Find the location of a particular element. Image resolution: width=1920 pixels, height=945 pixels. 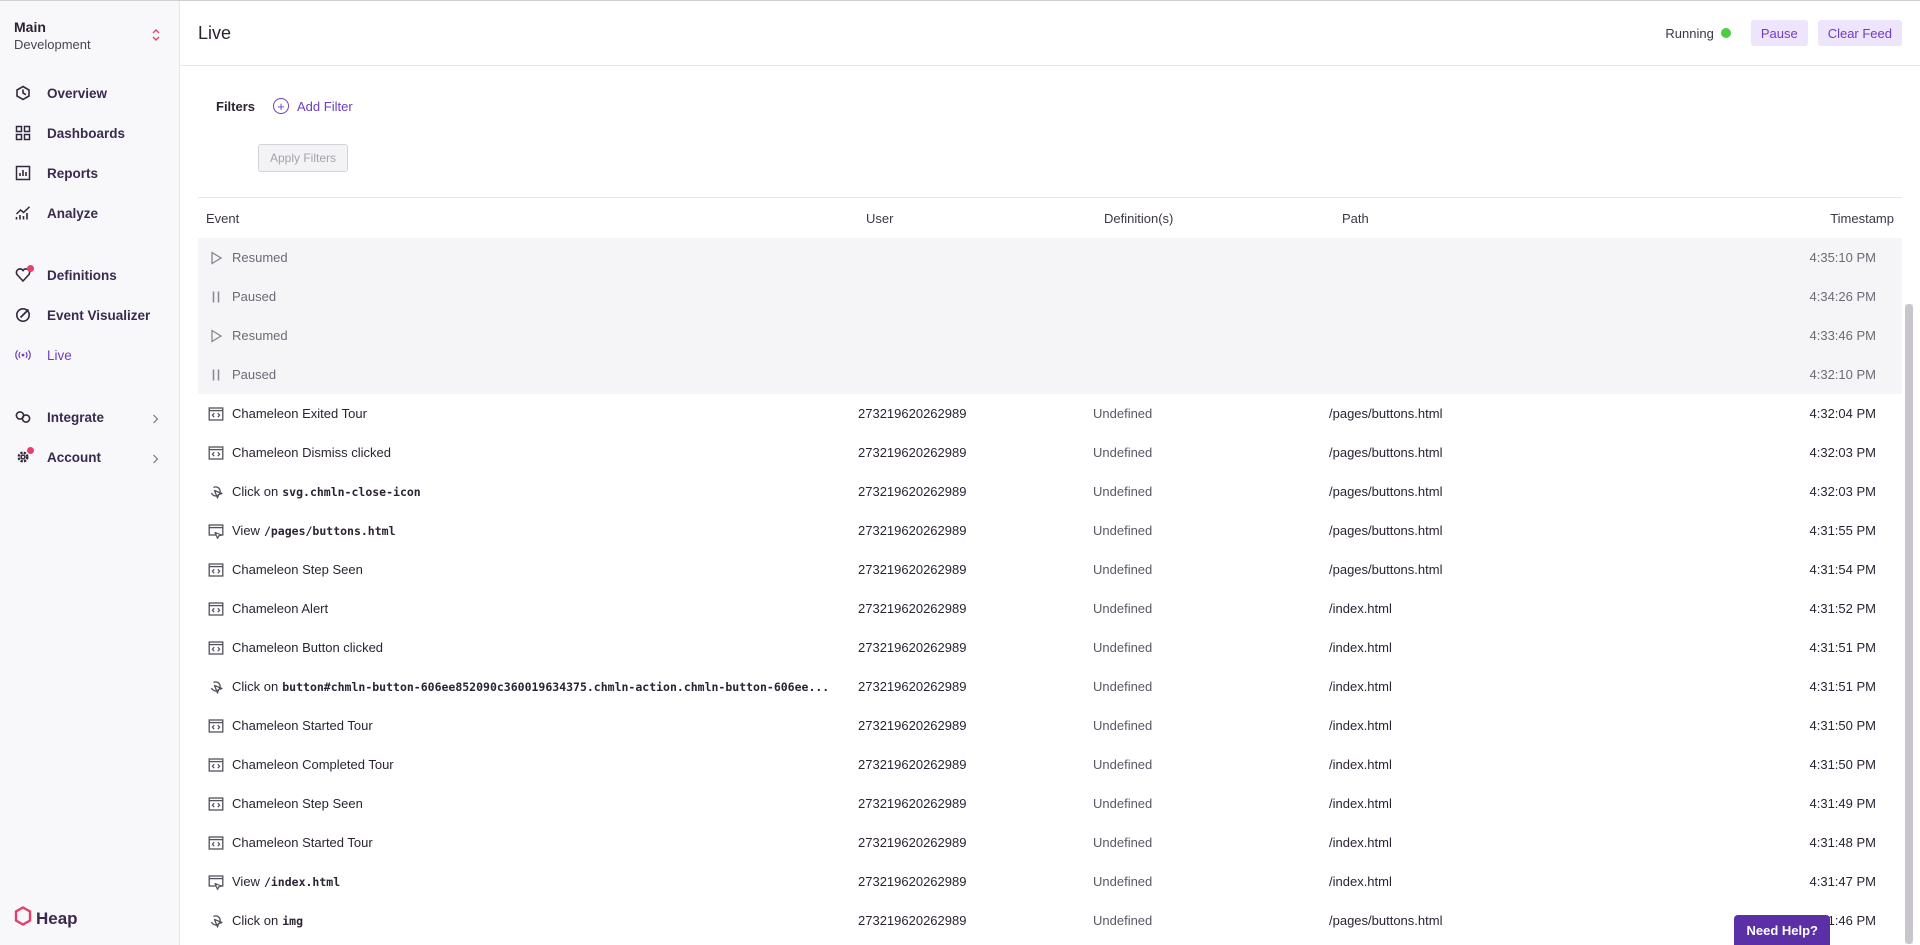

table-row: Paused 4:34:26 PM is located at coordinates (1050, 296).